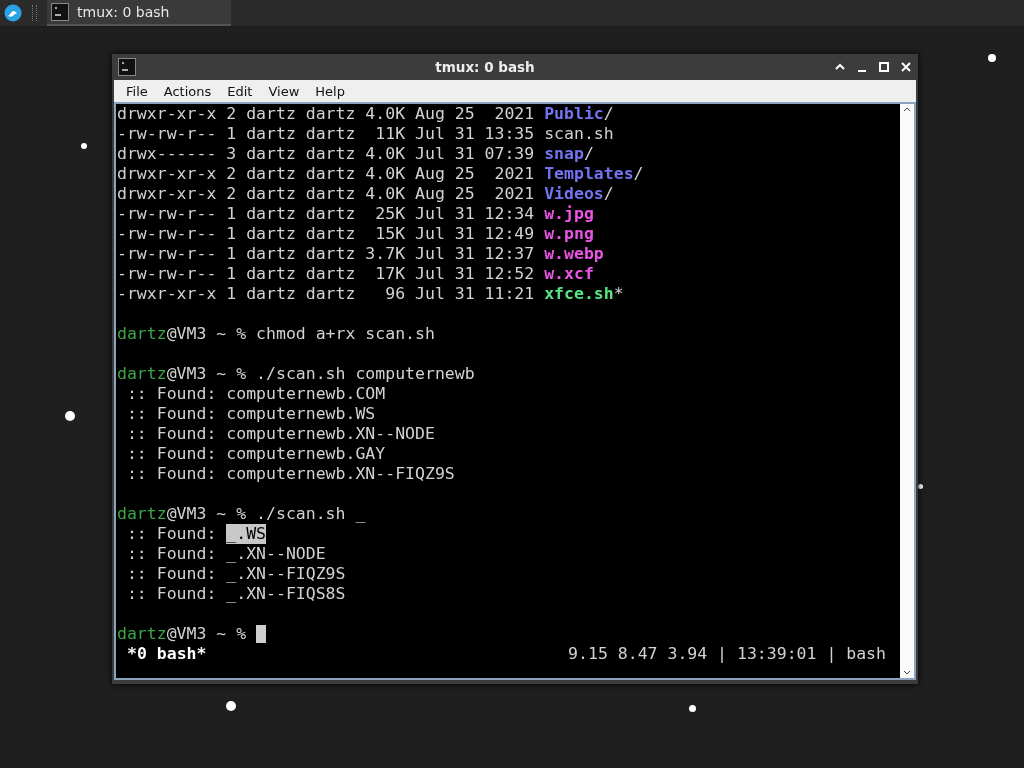  I want to click on terminal-text: -rw-rw-r-- 1 dartz dartz 11K Jul 31 13:35 scan.sh, so click(365, 134).